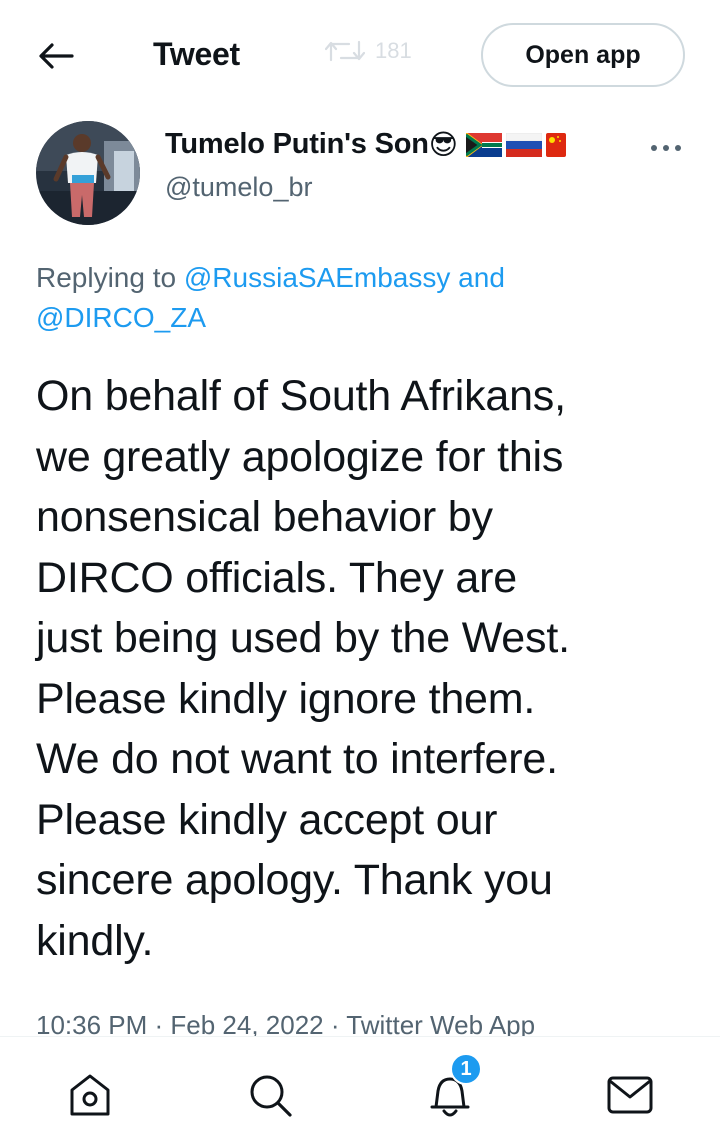 The width and height of the screenshot is (720, 1146). I want to click on retweet-count: 181, so click(393, 50).